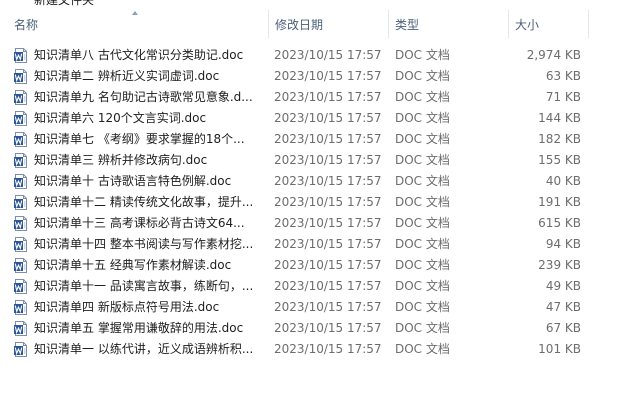  I want to click on column-header: 名称 修改日期 类型 大小, so click(320, 24).